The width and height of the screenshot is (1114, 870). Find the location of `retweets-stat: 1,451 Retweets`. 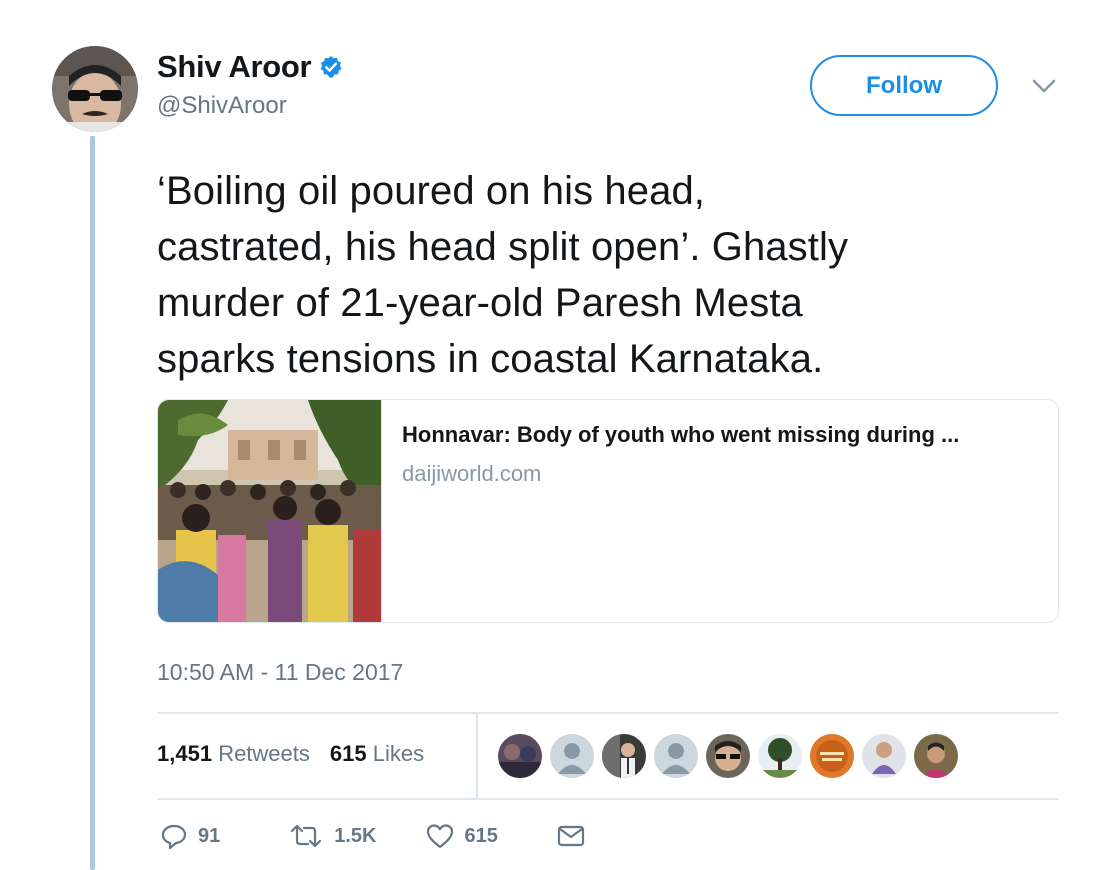

retweets-stat: 1,451 Retweets is located at coordinates (233, 754).